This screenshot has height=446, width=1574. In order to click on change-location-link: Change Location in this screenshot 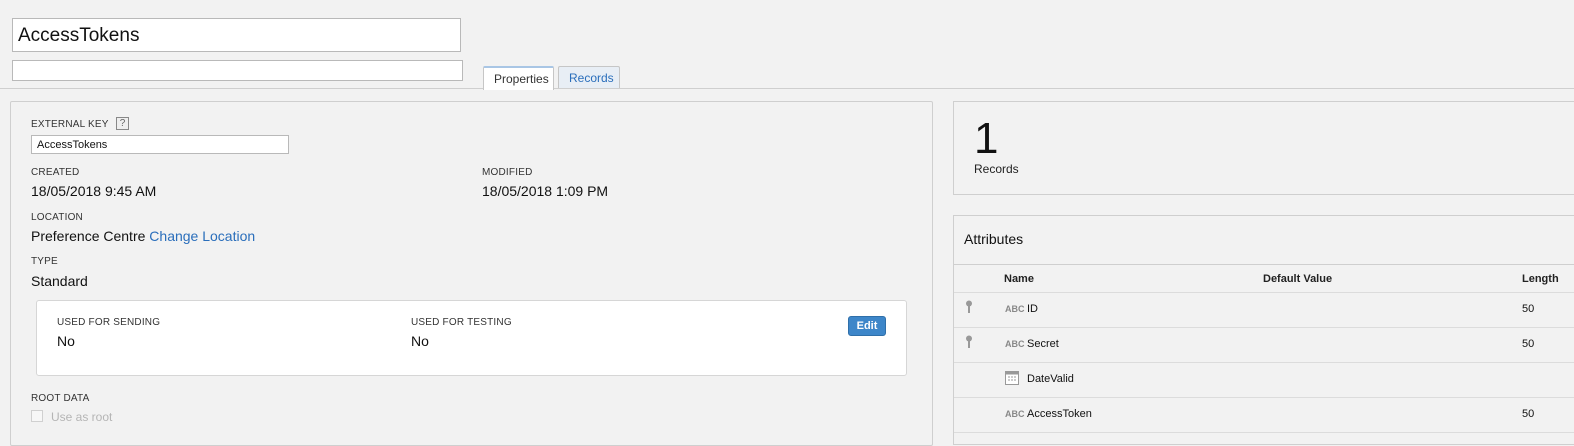, I will do `click(202, 236)`.